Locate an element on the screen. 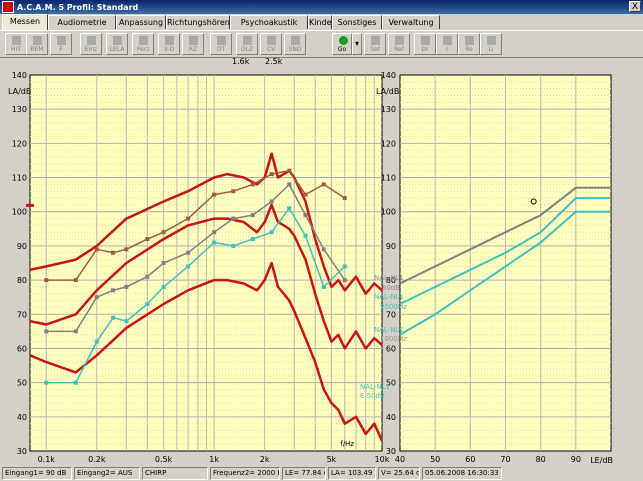  ear-icon is located at coordinates (37, 40).